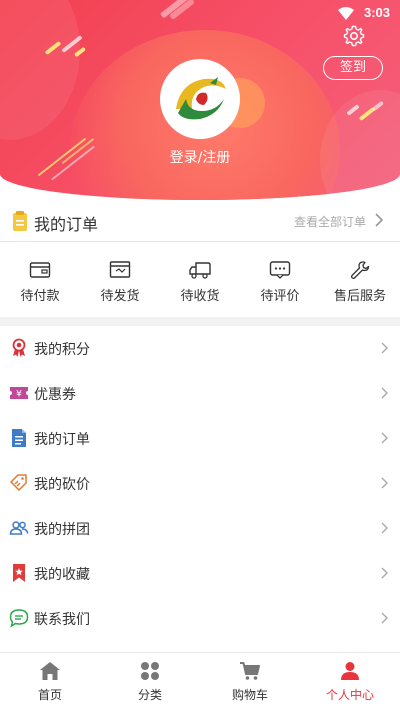  I want to click on menu-item-label: 联系我们, so click(62, 620).